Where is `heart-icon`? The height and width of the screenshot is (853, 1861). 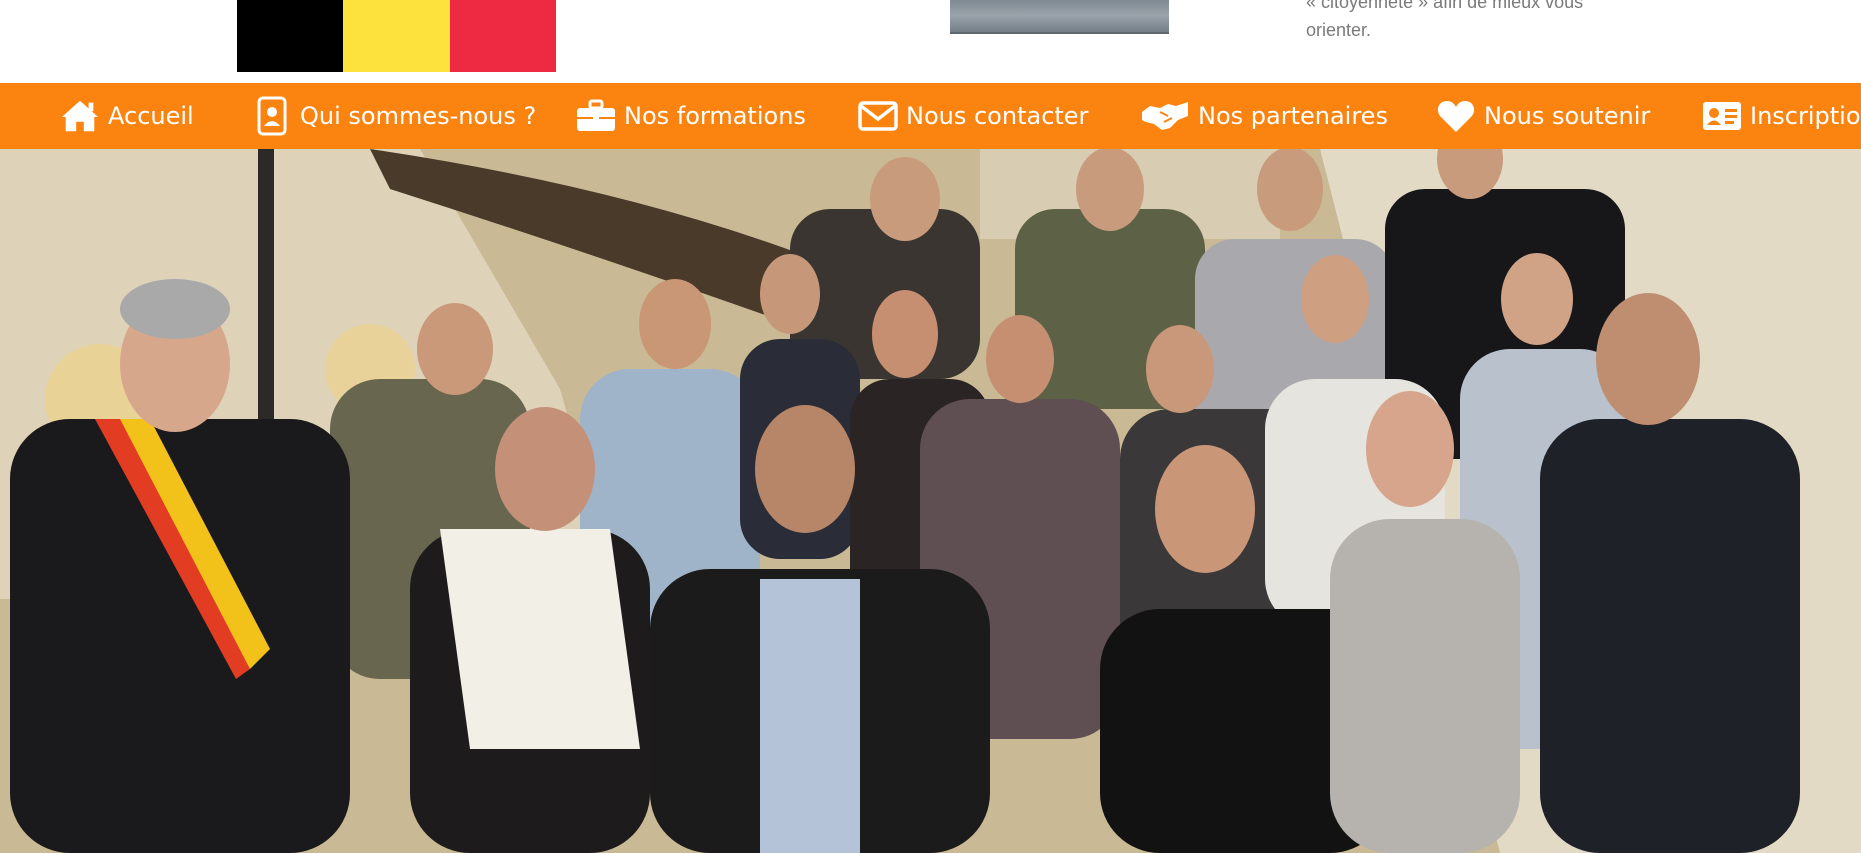
heart-icon is located at coordinates (1456, 116).